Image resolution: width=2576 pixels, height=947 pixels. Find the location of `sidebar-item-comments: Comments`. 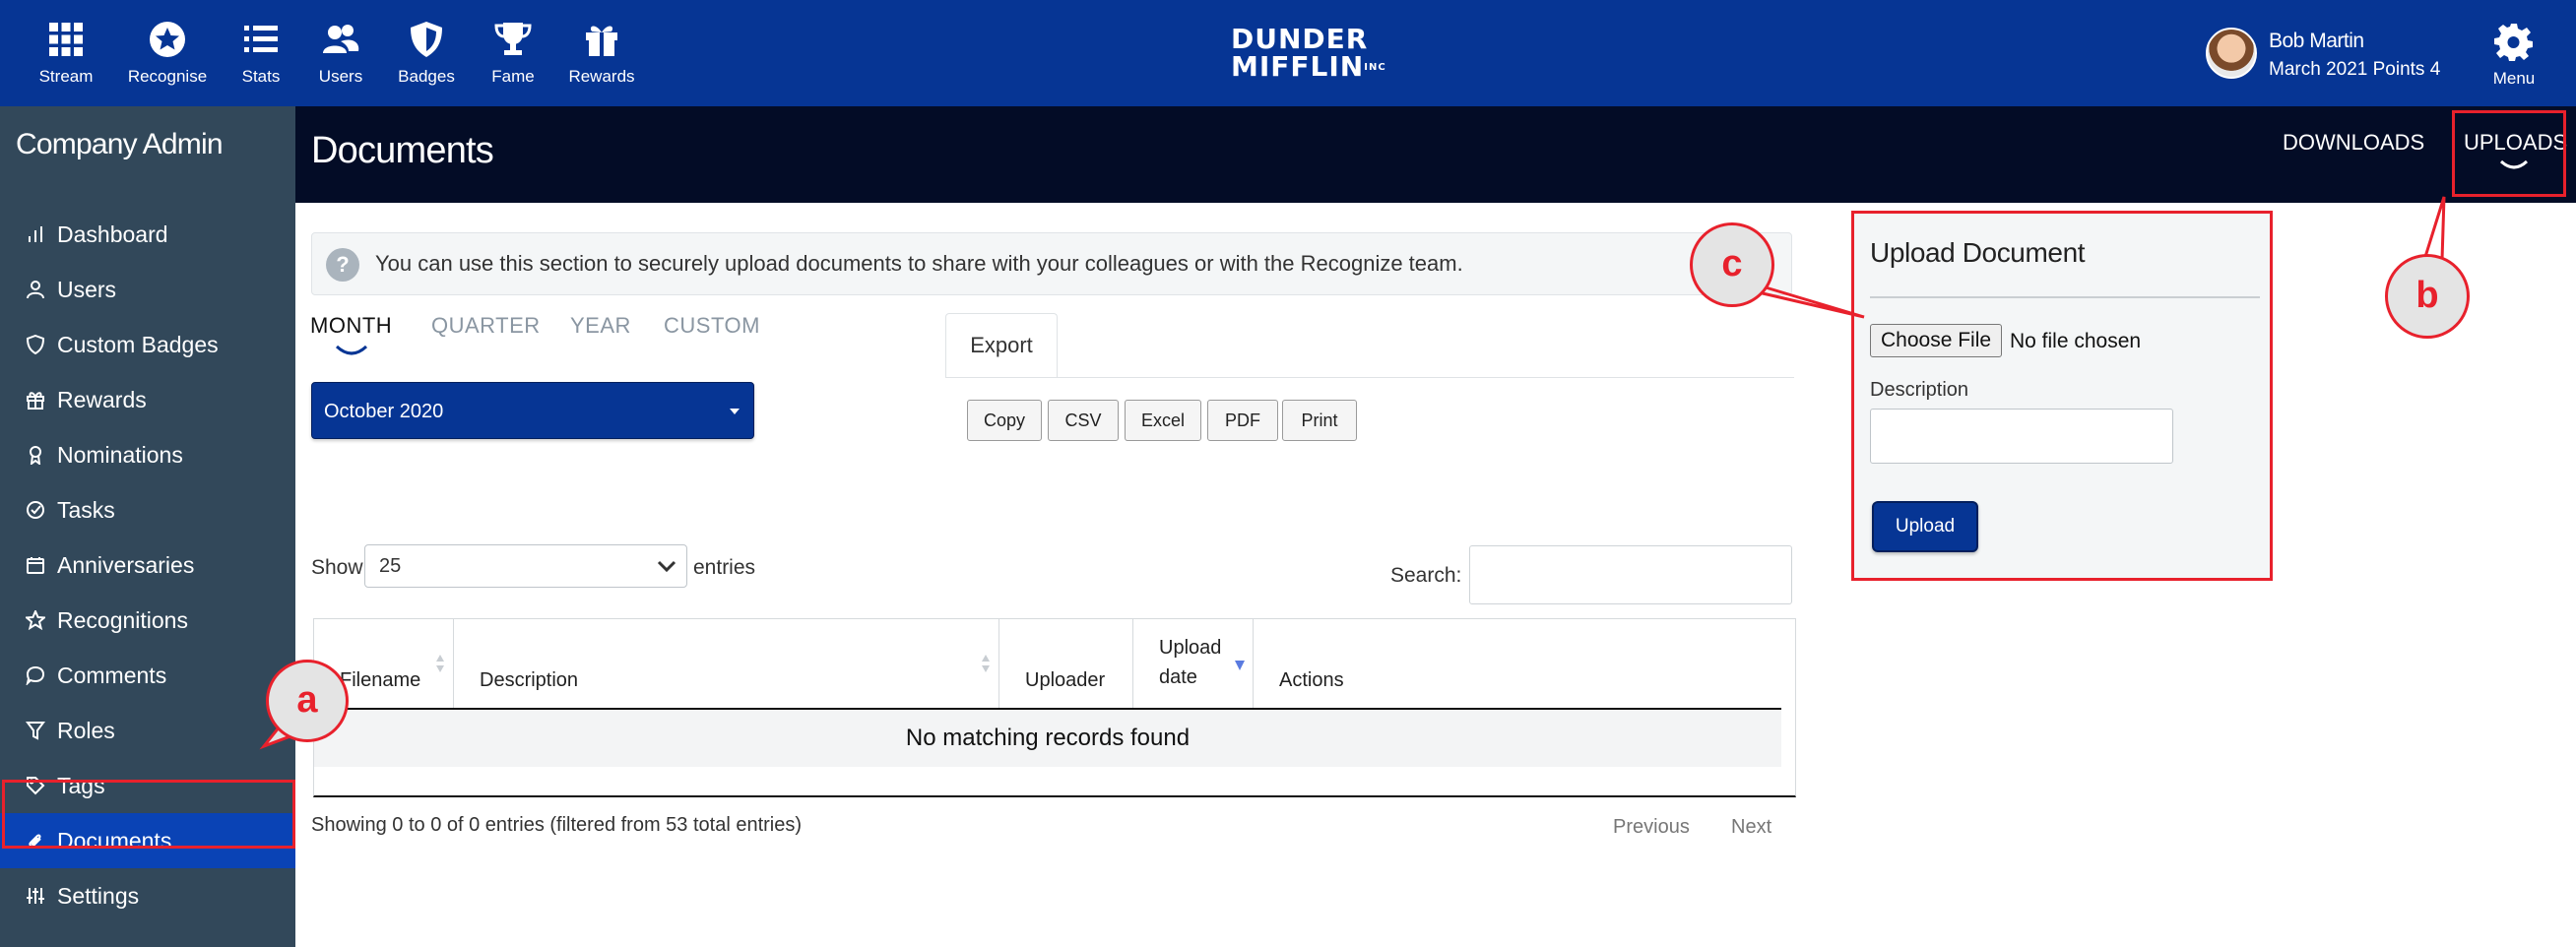

sidebar-item-comments: Comments is located at coordinates (147, 675).